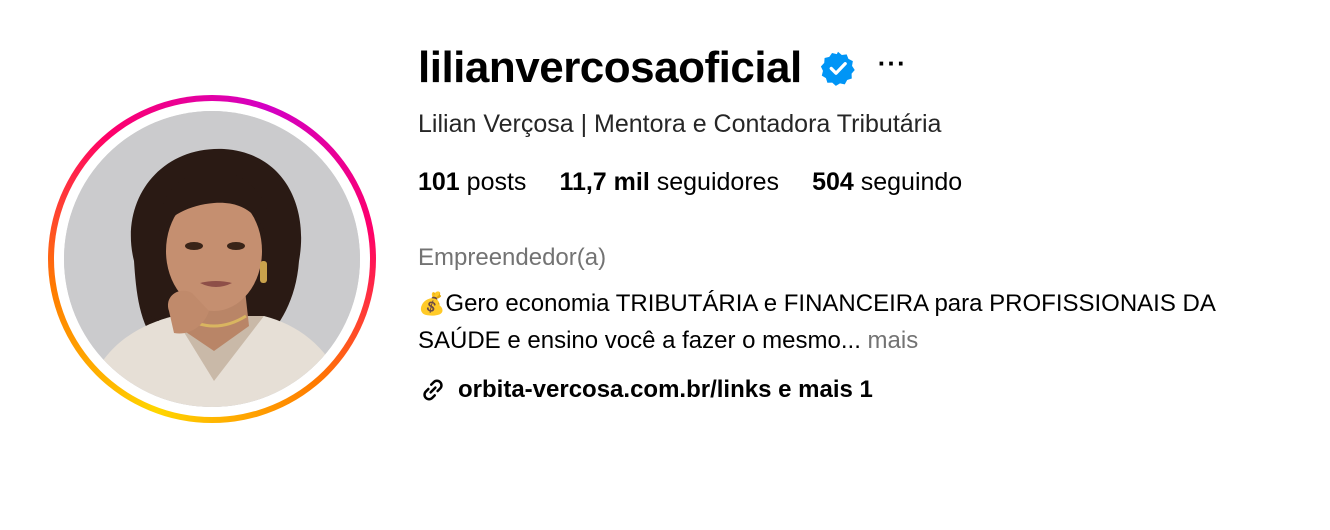 Image resolution: width=1330 pixels, height=530 pixels. Describe the element at coordinates (512, 257) in the screenshot. I see `profile-category: Empreendedor(a)` at that location.